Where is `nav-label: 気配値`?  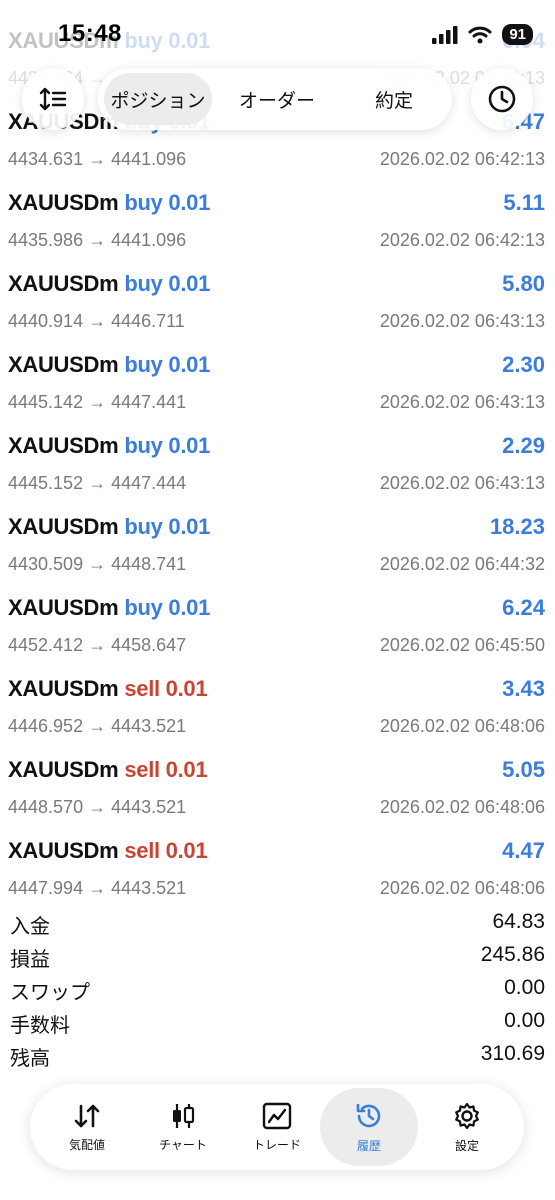
nav-label: 気配値 is located at coordinates (86, 1144).